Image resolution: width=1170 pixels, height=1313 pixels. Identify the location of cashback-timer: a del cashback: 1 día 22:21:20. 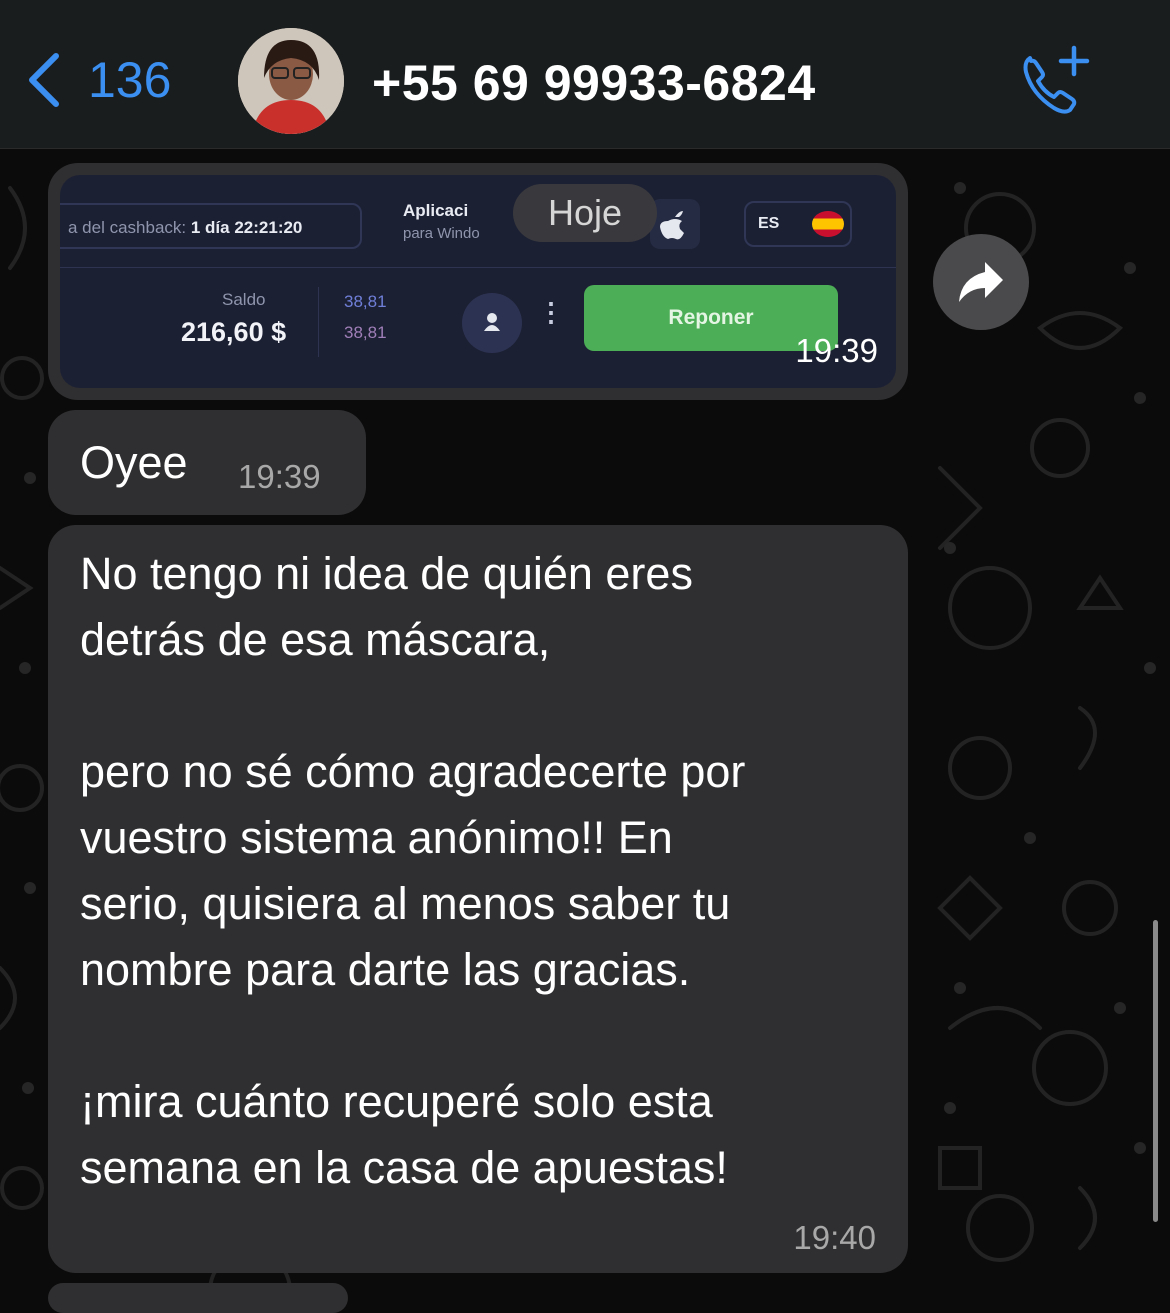
(211, 226).